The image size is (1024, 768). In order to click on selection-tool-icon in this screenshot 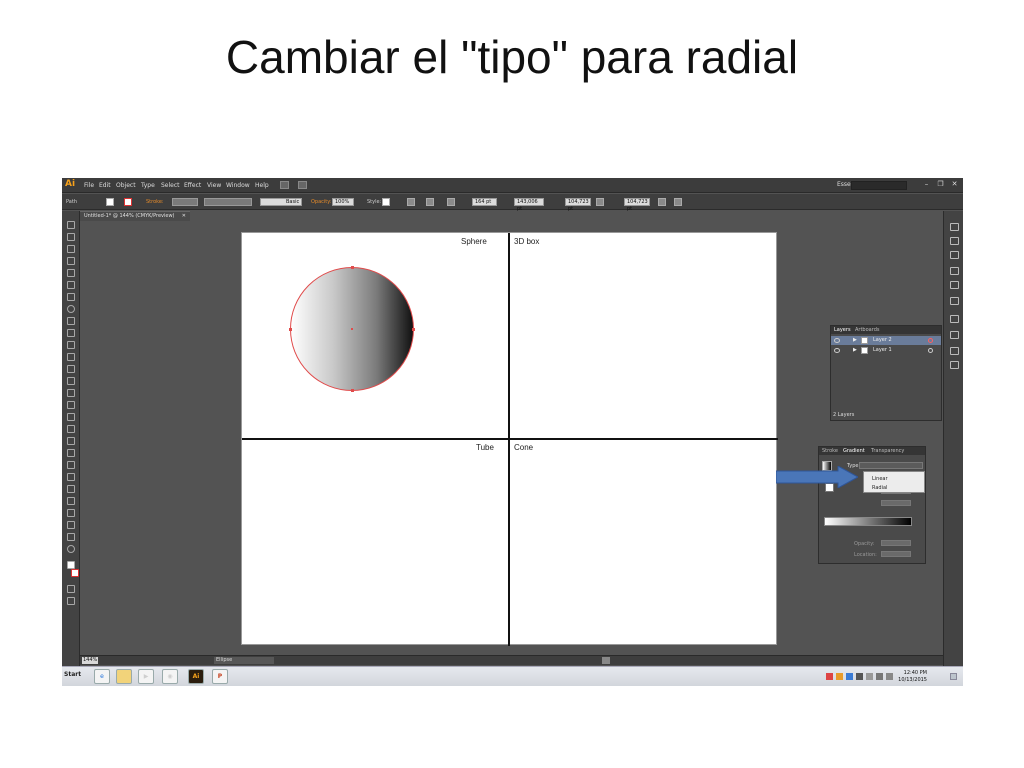, I will do `click(71, 225)`.